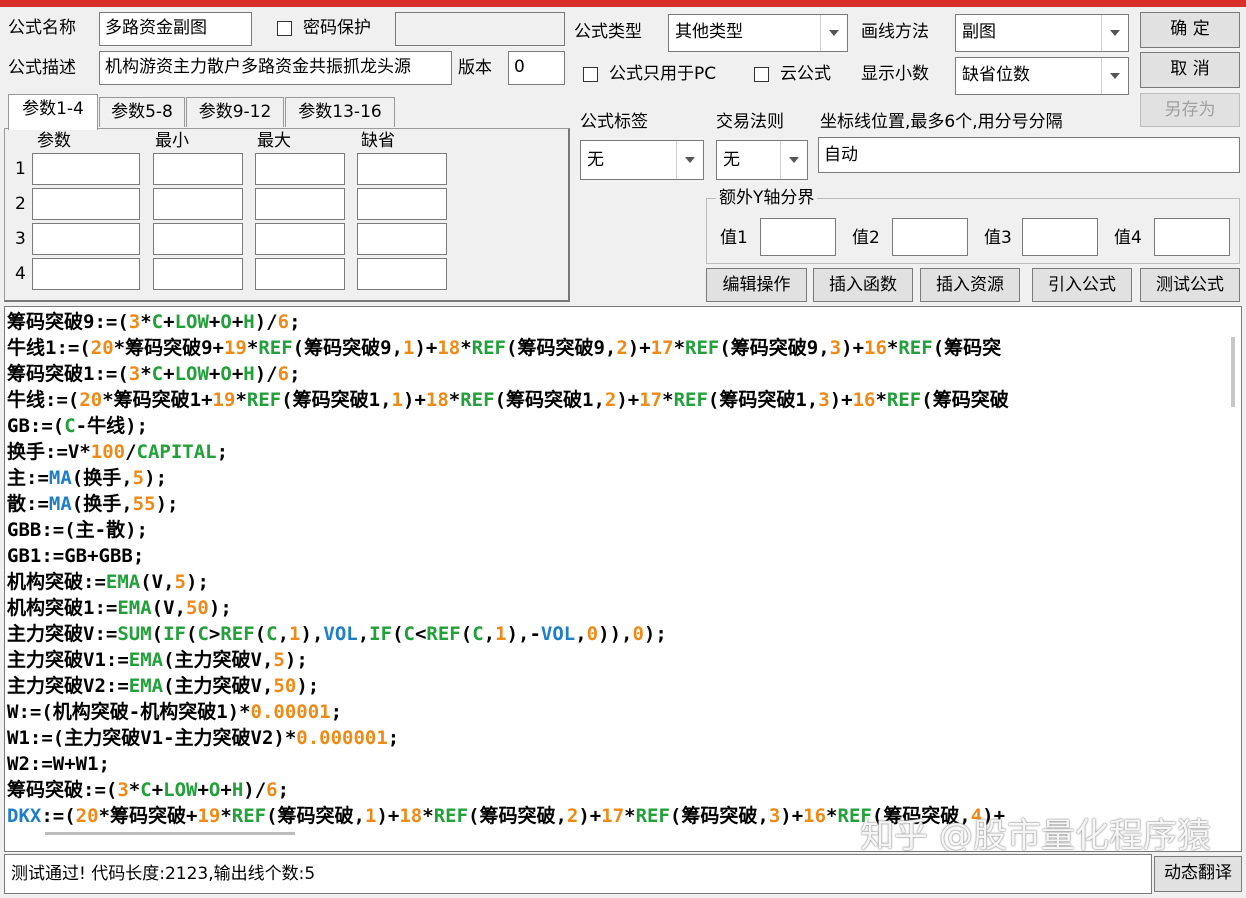 The height and width of the screenshot is (898, 1246). I want to click on trade-rule-value: 无, so click(731, 160).